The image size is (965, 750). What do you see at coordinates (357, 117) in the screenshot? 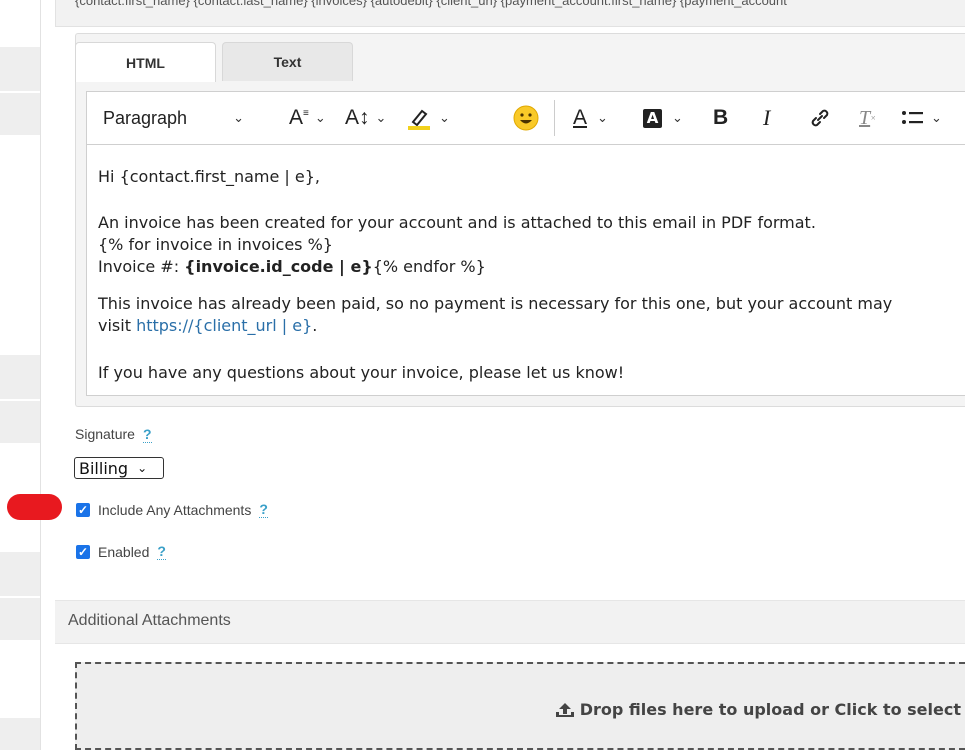
I see `font-size-icon: A↕` at bounding box center [357, 117].